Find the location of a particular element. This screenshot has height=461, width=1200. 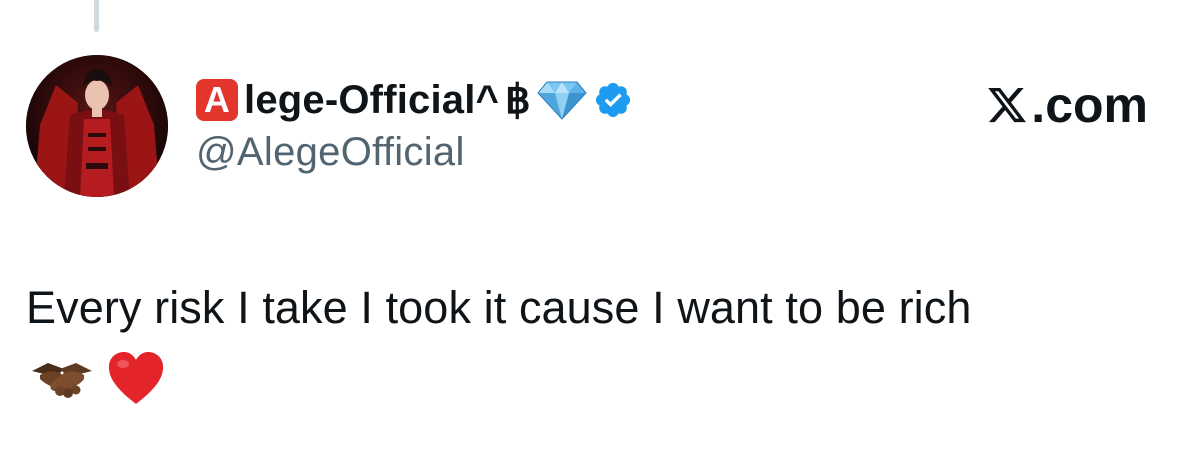

display-name: A lege-Official^ ฿ is located at coordinates (414, 100).